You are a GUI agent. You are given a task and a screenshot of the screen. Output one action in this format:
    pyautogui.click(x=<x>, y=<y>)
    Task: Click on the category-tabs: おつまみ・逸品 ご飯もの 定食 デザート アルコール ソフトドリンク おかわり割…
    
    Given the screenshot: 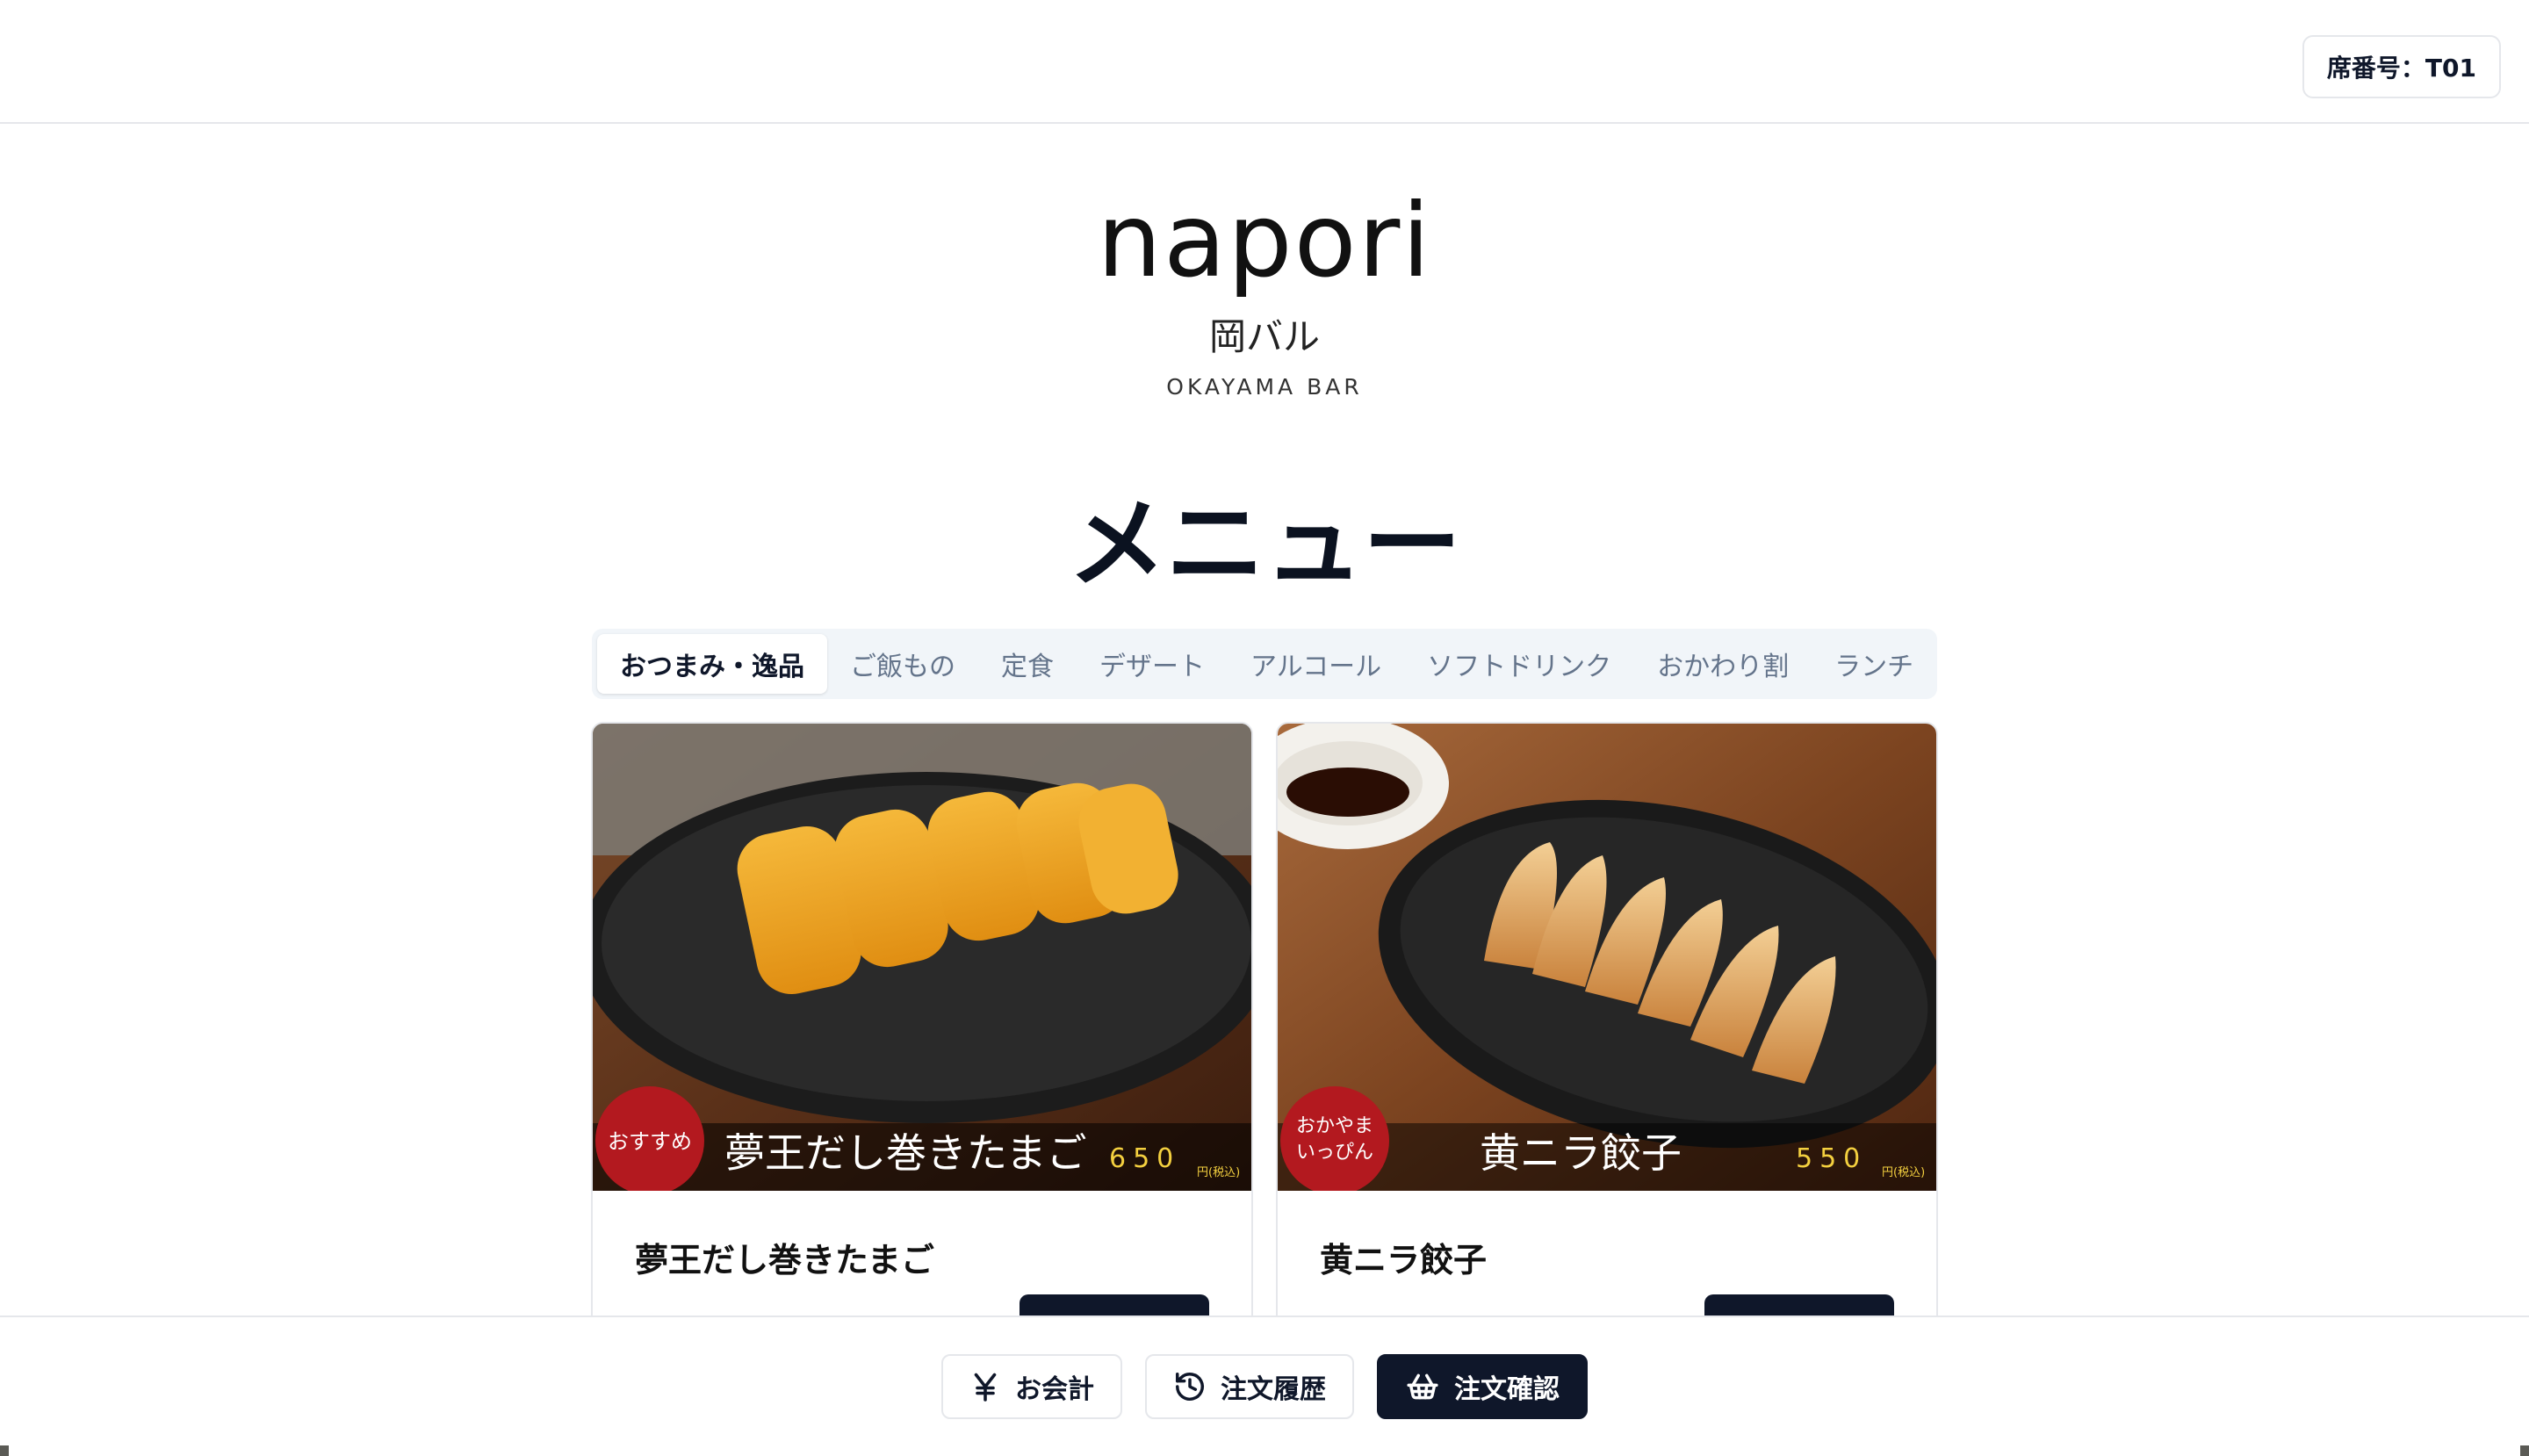 What is the action you would take?
    pyautogui.click(x=1265, y=664)
    